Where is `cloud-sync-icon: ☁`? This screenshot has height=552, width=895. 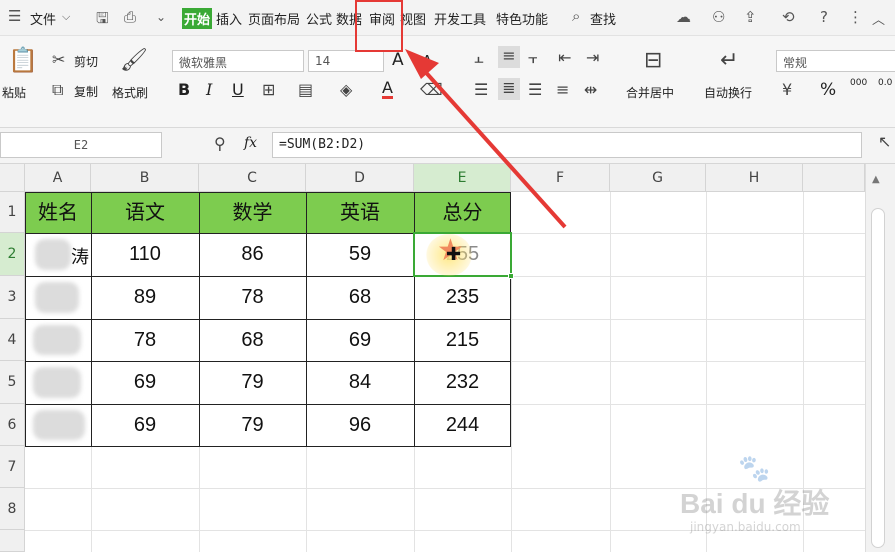
cloud-sync-icon: ☁ is located at coordinates (683, 17).